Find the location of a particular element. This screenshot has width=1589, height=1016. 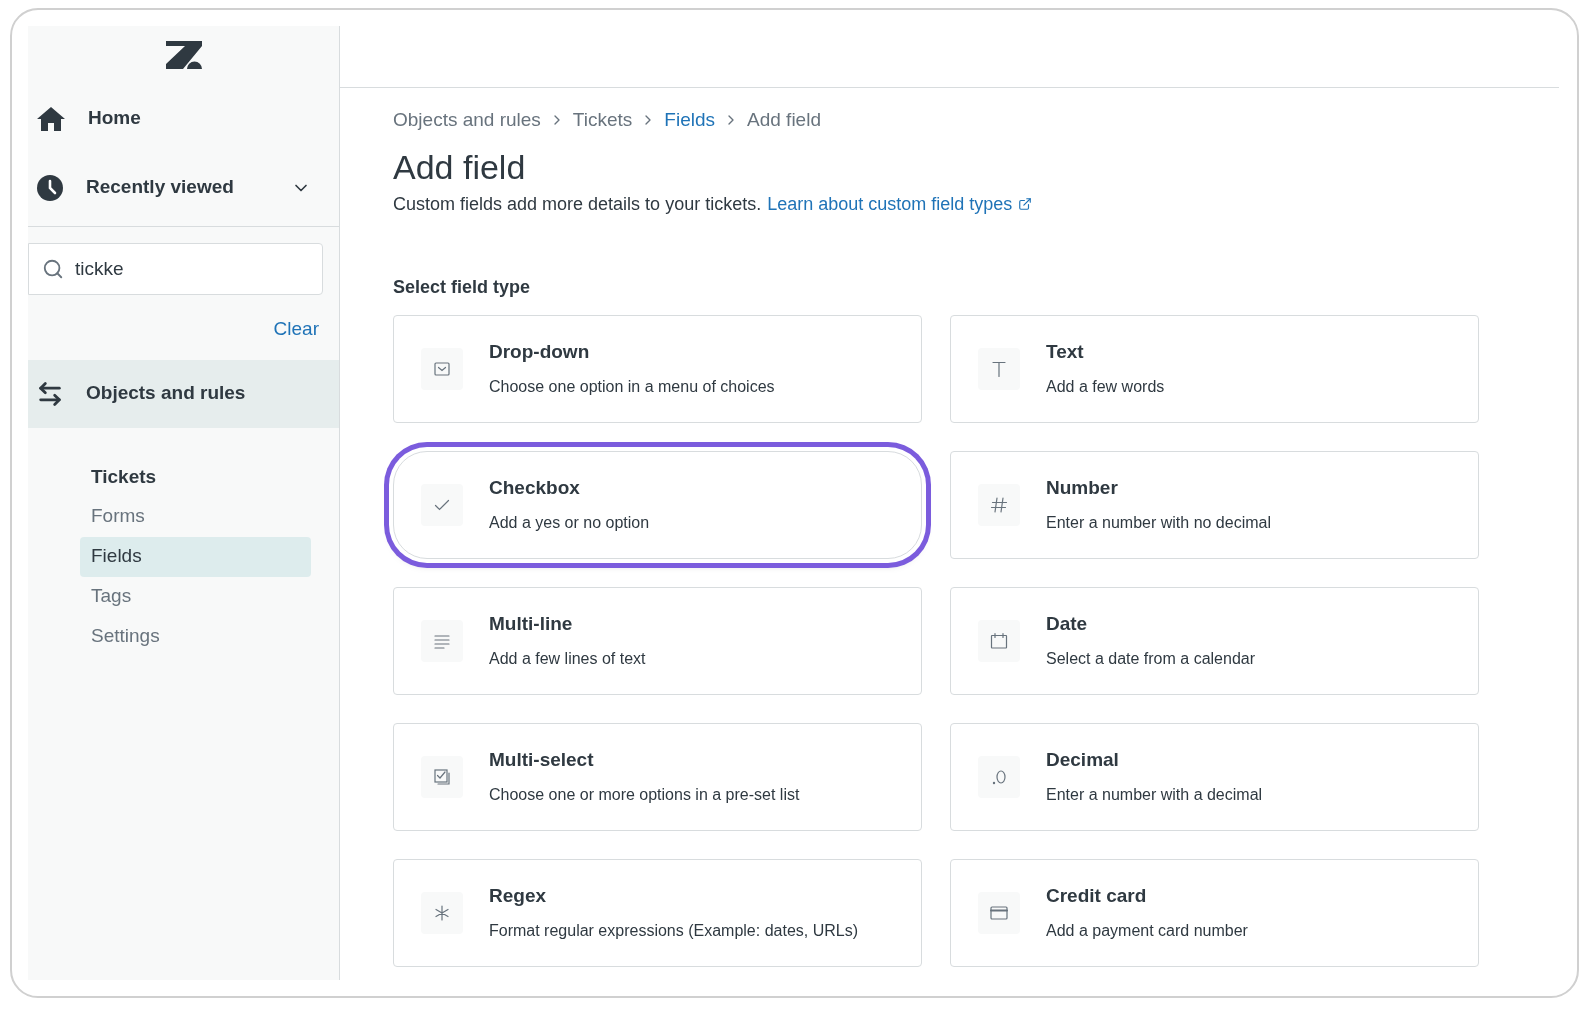

nav-group-title: Tickets is located at coordinates (124, 476).